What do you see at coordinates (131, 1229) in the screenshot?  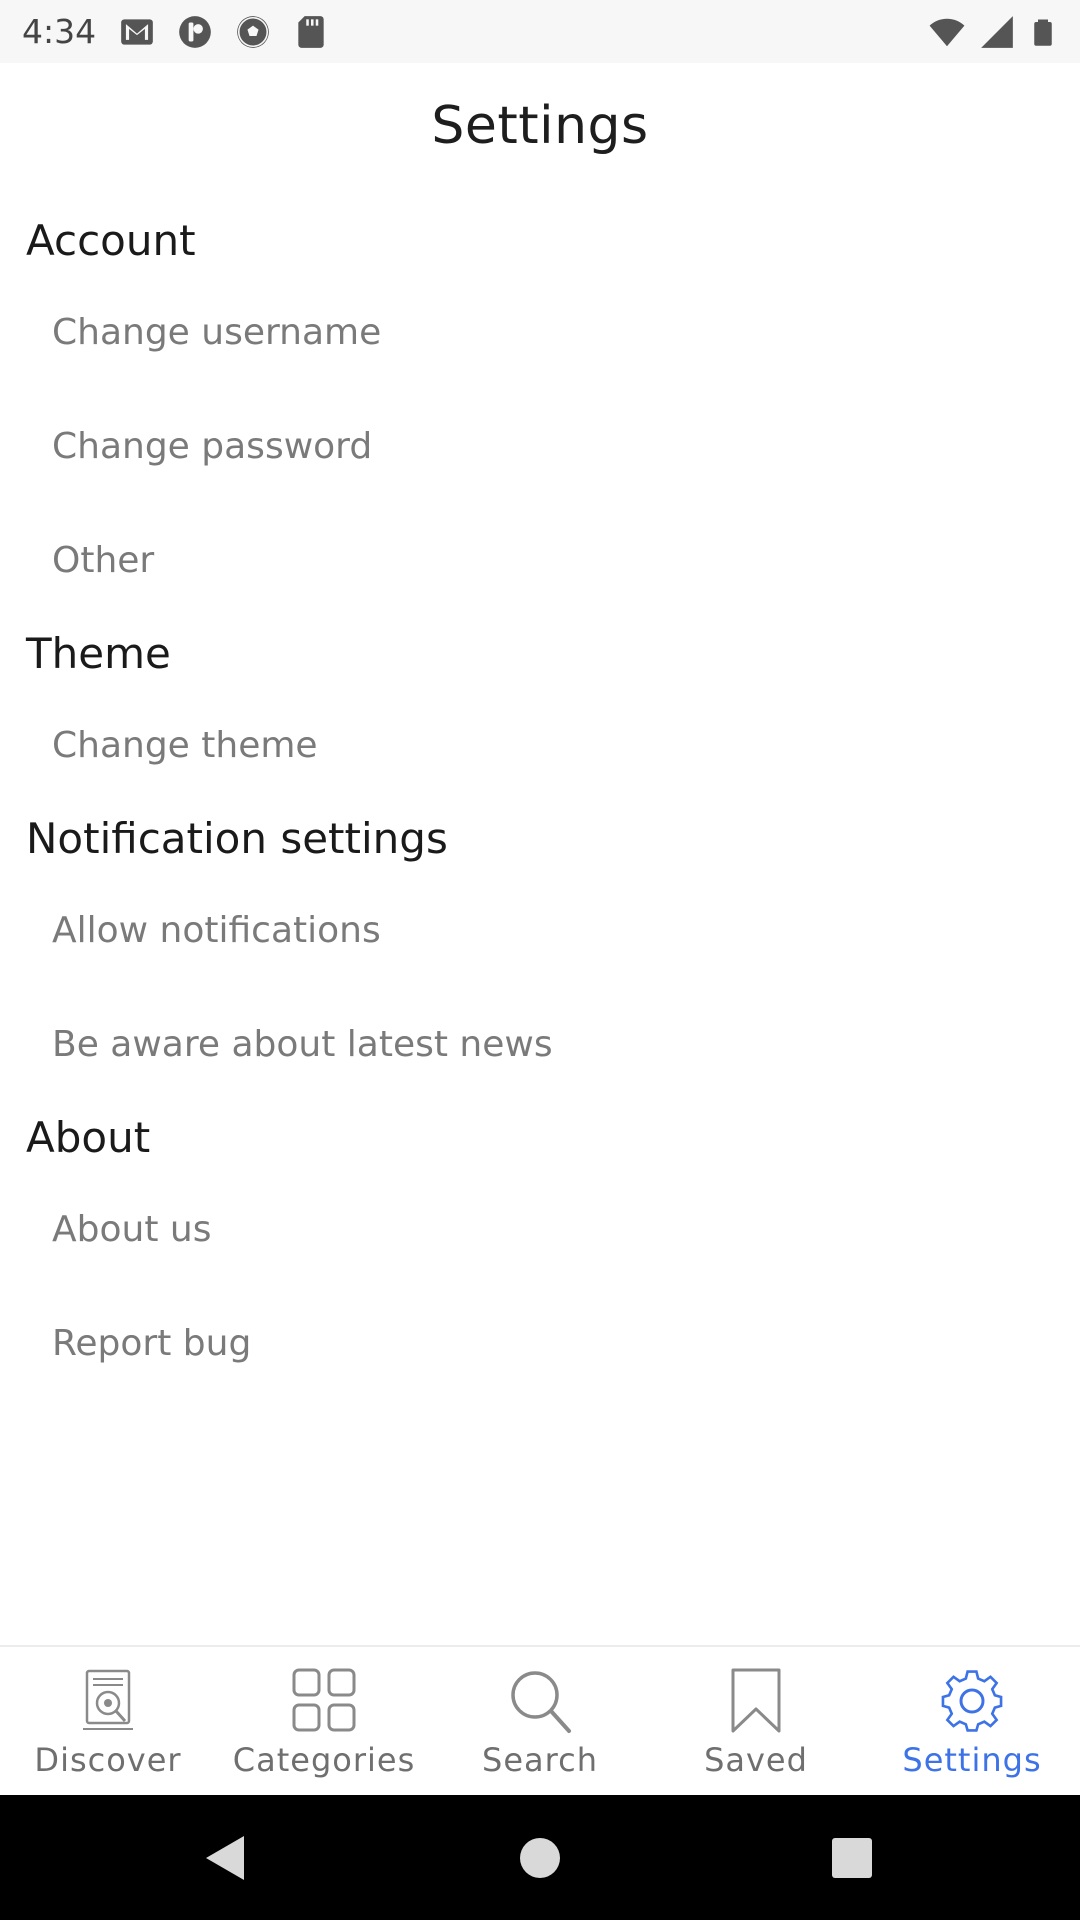 I see `about-us-item: About us` at bounding box center [131, 1229].